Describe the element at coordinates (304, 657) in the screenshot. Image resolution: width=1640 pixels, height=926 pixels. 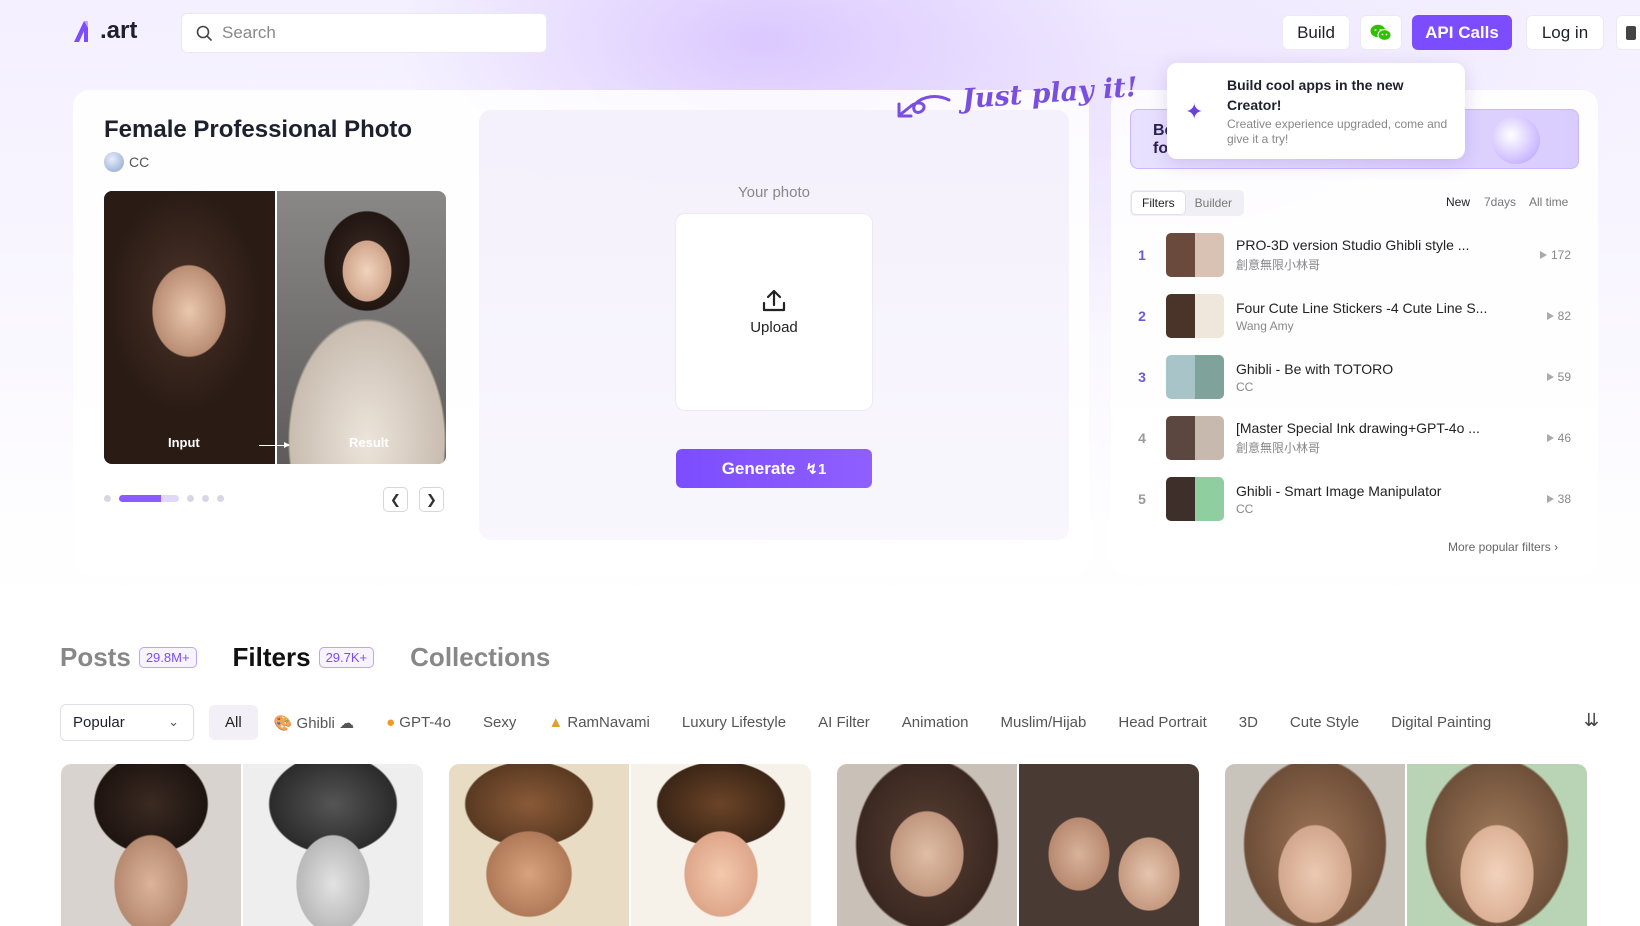
I see `tab-filters-main: Filters 29.7K+` at that location.